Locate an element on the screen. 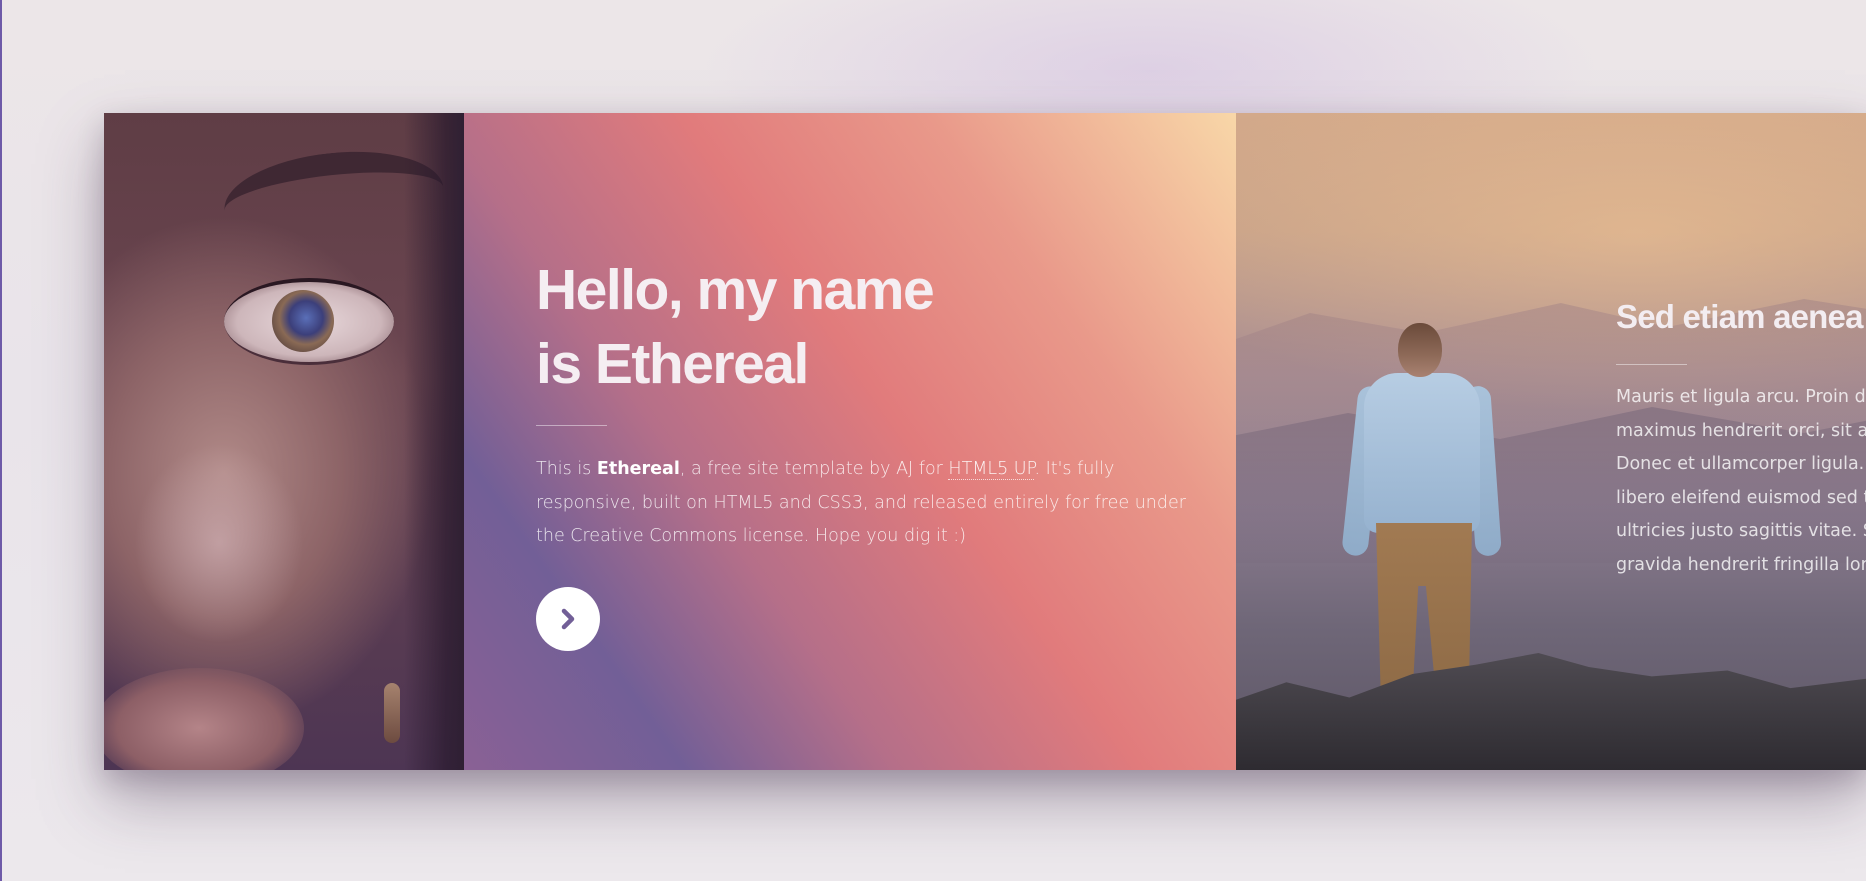  portrait-eye is located at coordinates (309, 321).